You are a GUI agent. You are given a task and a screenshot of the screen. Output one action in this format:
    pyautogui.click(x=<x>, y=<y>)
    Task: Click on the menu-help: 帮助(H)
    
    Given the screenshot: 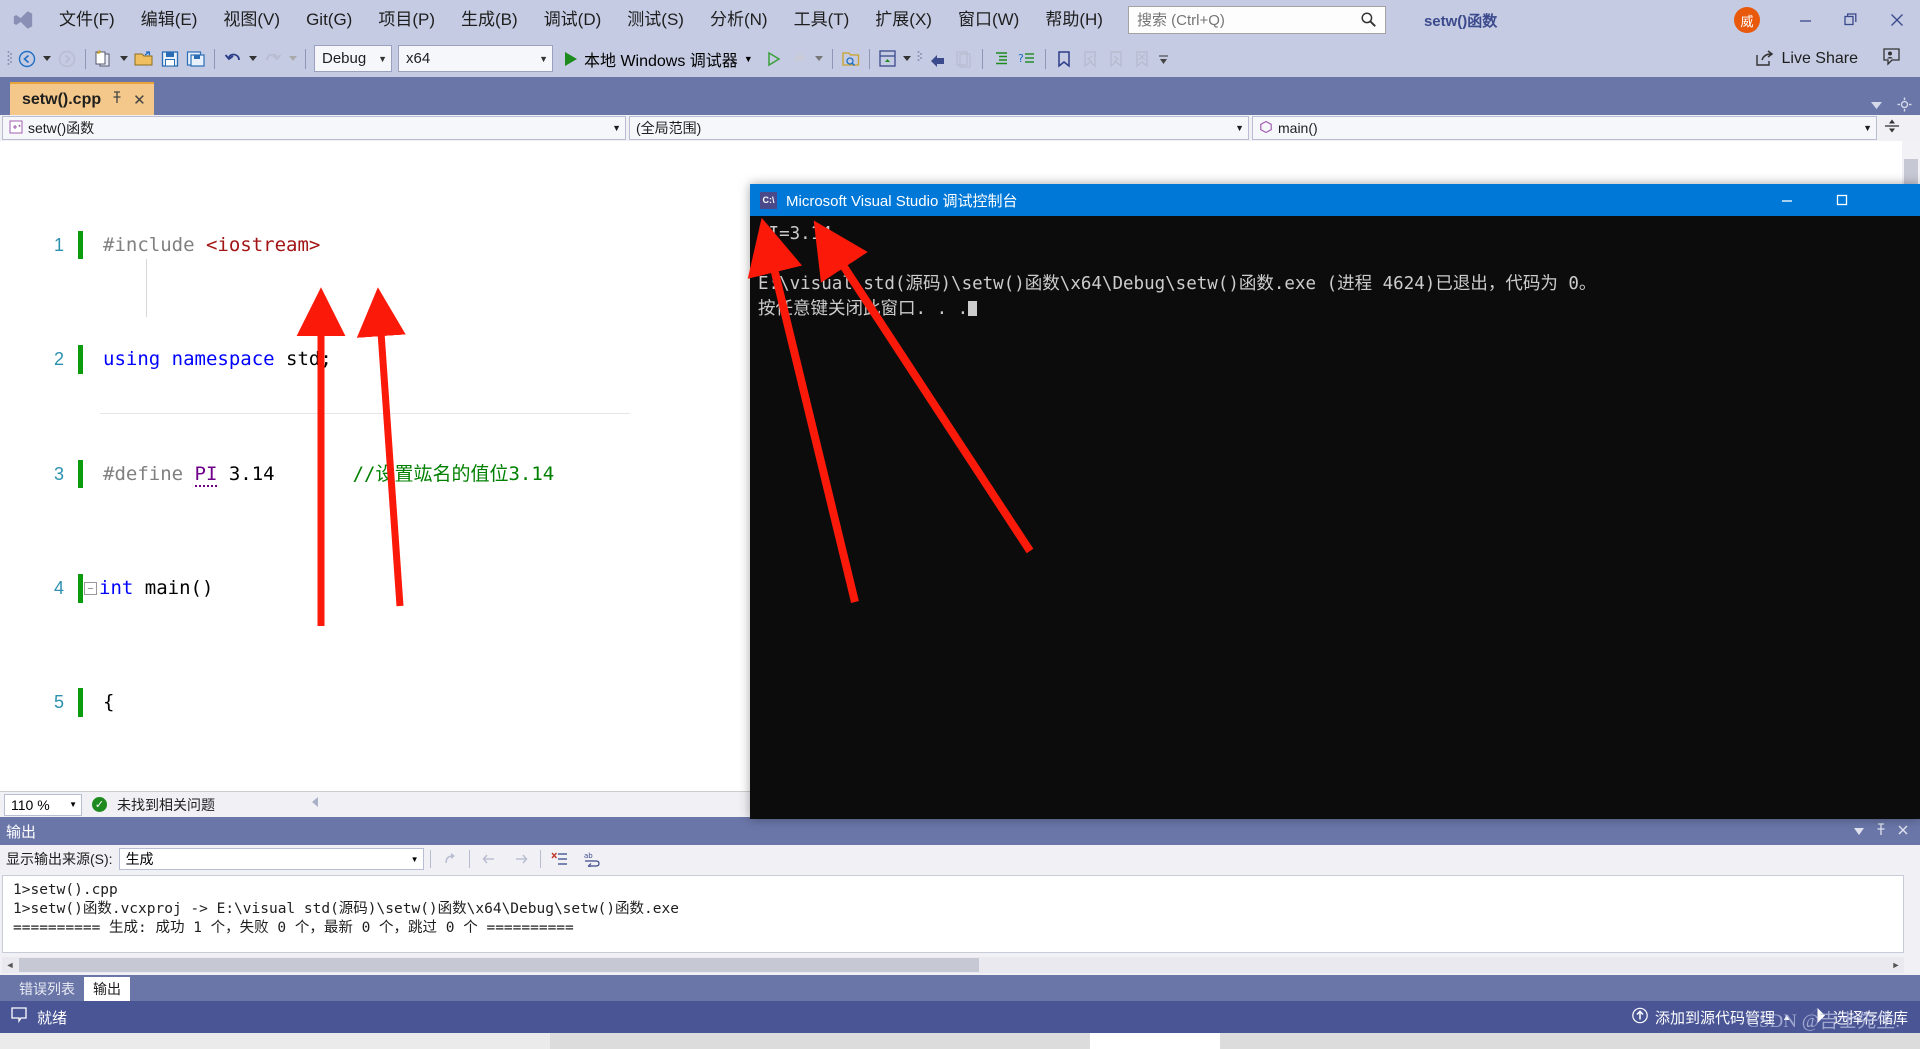 What is the action you would take?
    pyautogui.click(x=1074, y=20)
    